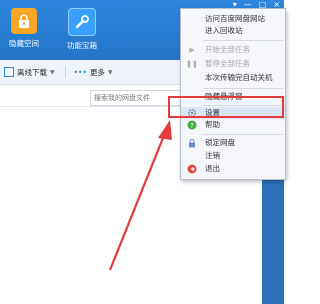  Describe the element at coordinates (140, 195) in the screenshot. I see `annotation-arrow` at that location.